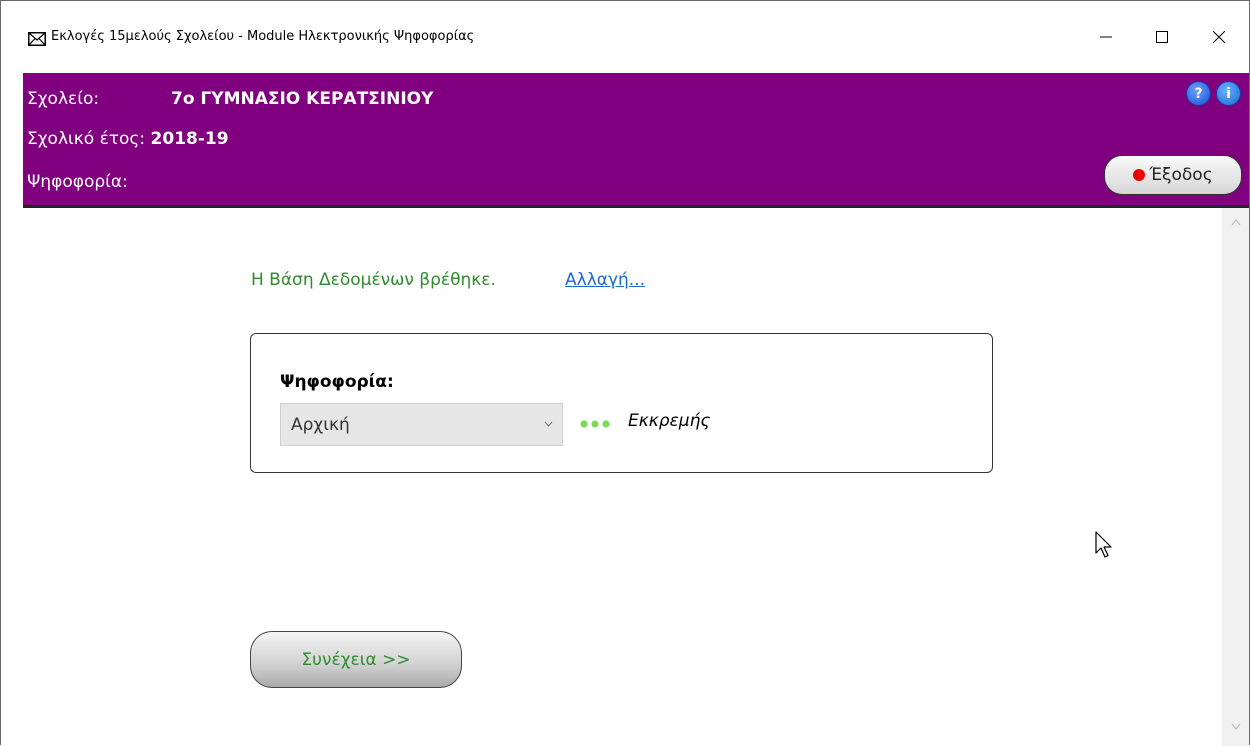 The height and width of the screenshot is (746, 1250). What do you see at coordinates (189, 139) in the screenshot?
I see `school-year-value: 2018-19` at bounding box center [189, 139].